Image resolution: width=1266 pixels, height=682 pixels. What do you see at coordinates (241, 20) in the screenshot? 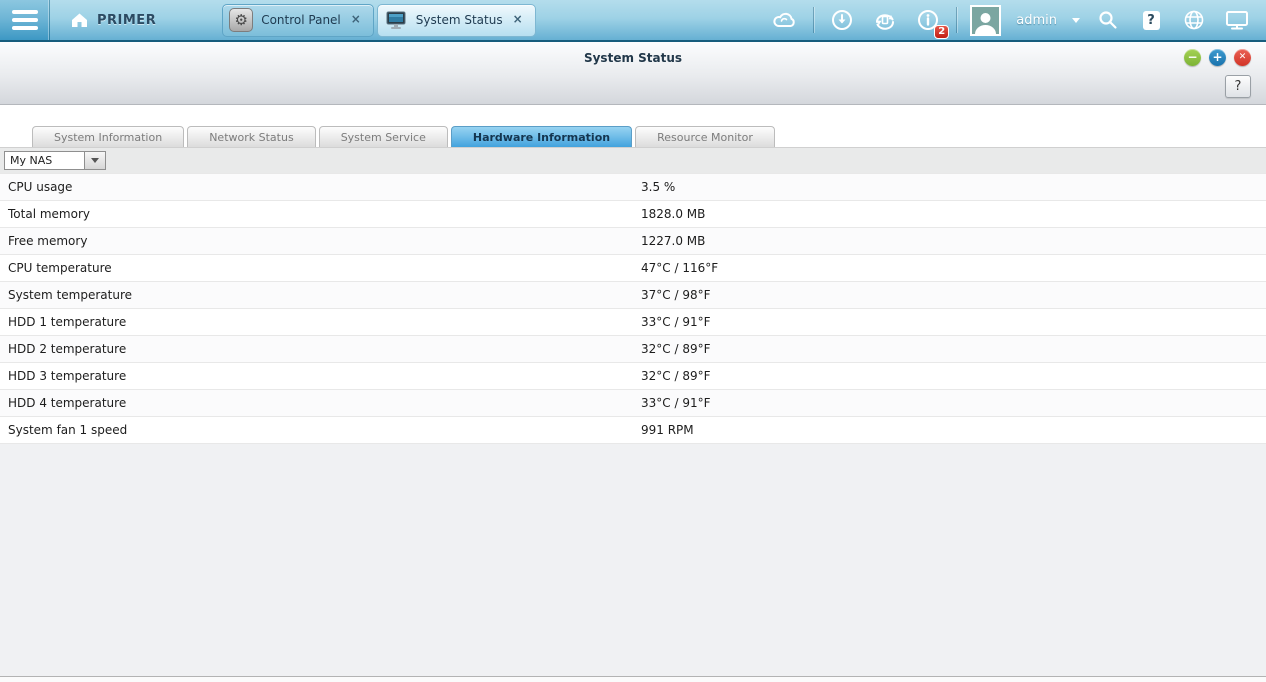
I see `gear-icon: ⚙` at bounding box center [241, 20].